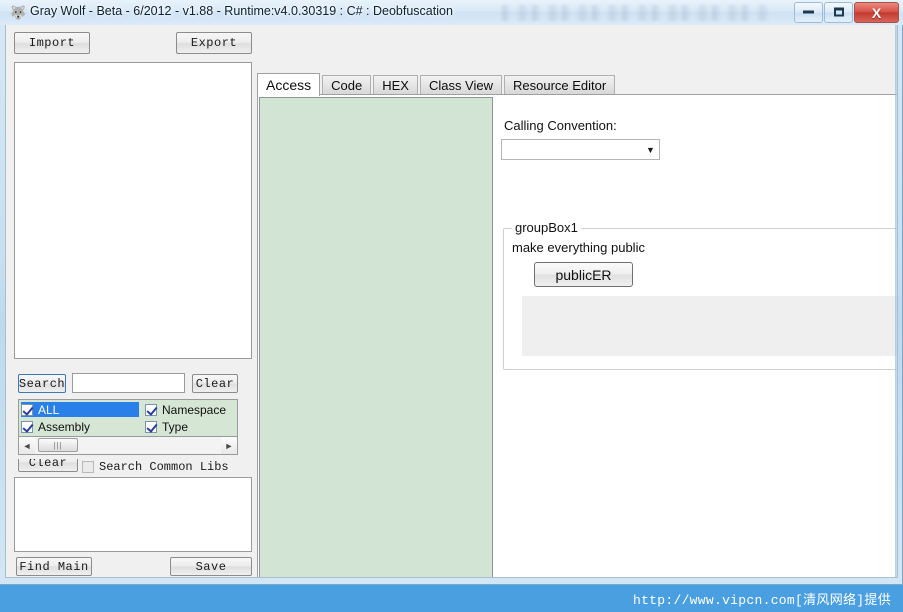  I want to click on maximize-button, so click(838, 12).